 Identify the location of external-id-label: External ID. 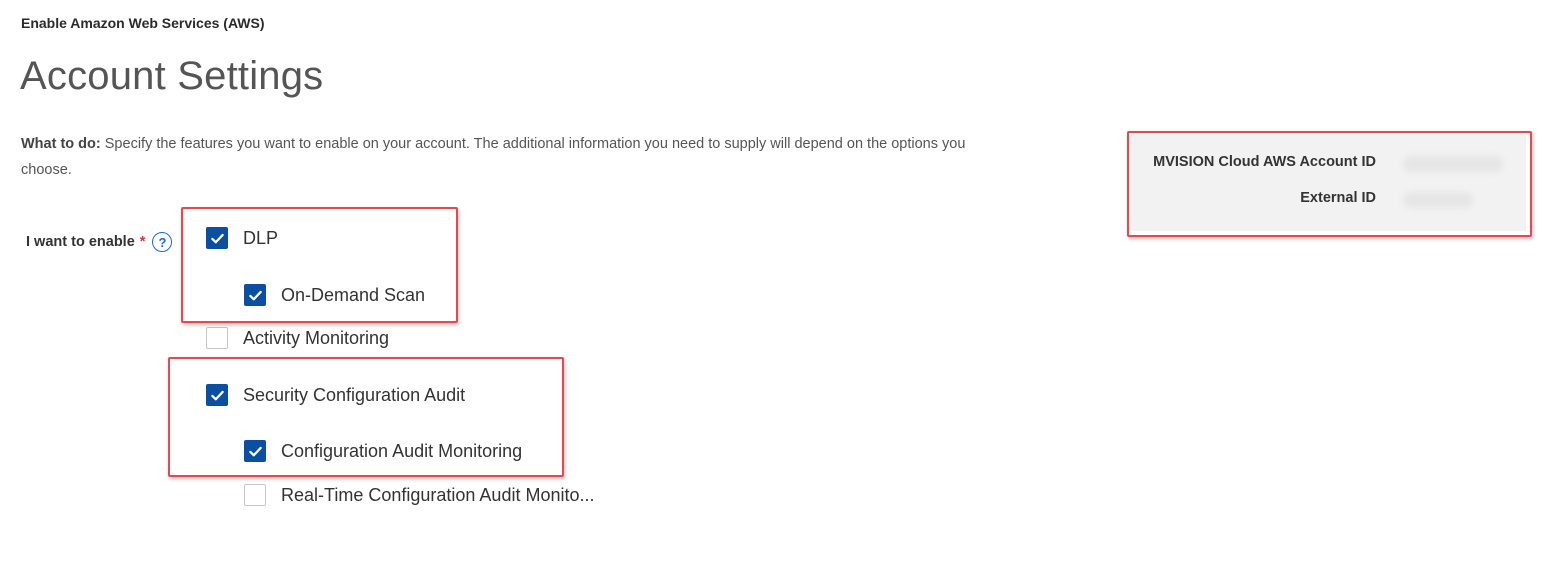
(1338, 198).